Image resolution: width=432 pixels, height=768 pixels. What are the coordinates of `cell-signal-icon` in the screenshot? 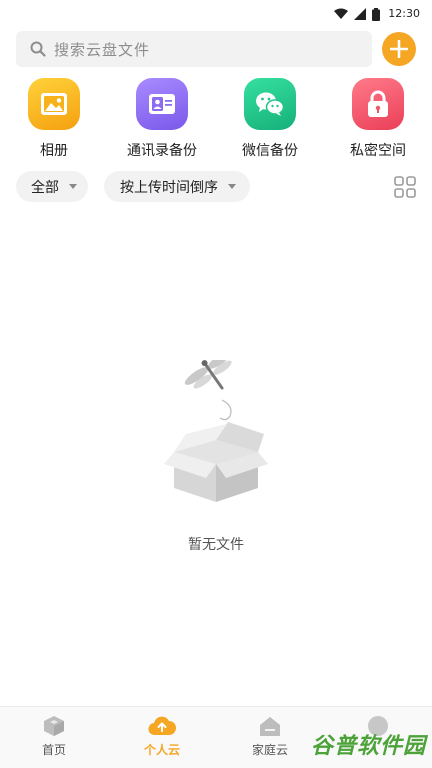 It's located at (360, 14).